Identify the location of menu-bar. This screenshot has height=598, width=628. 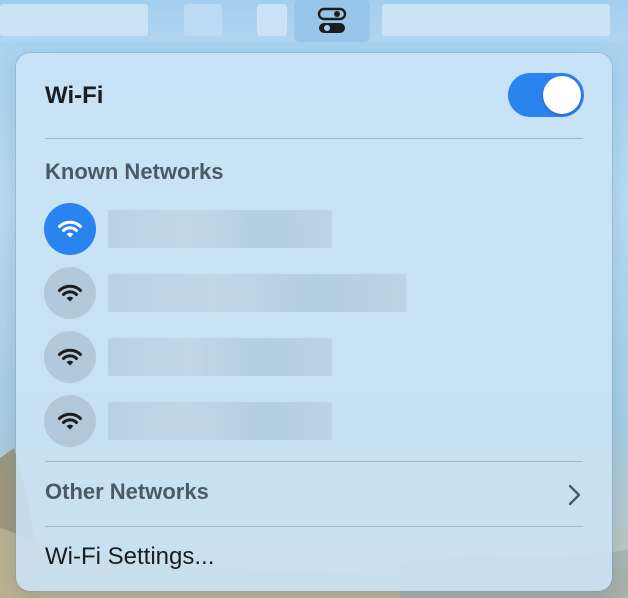
(314, 21).